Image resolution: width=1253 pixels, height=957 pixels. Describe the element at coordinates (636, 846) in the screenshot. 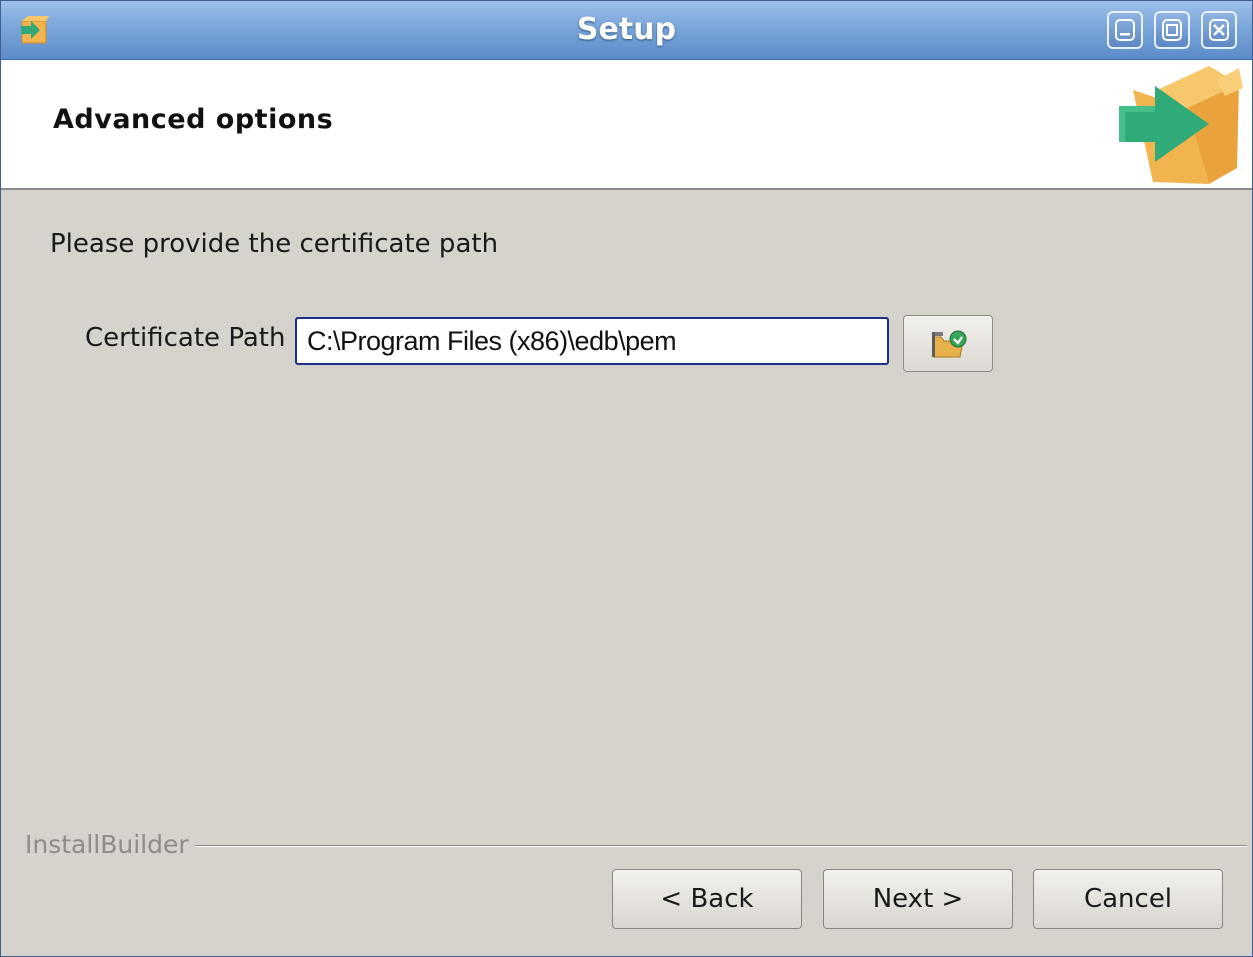

I see `footer-divider` at that location.